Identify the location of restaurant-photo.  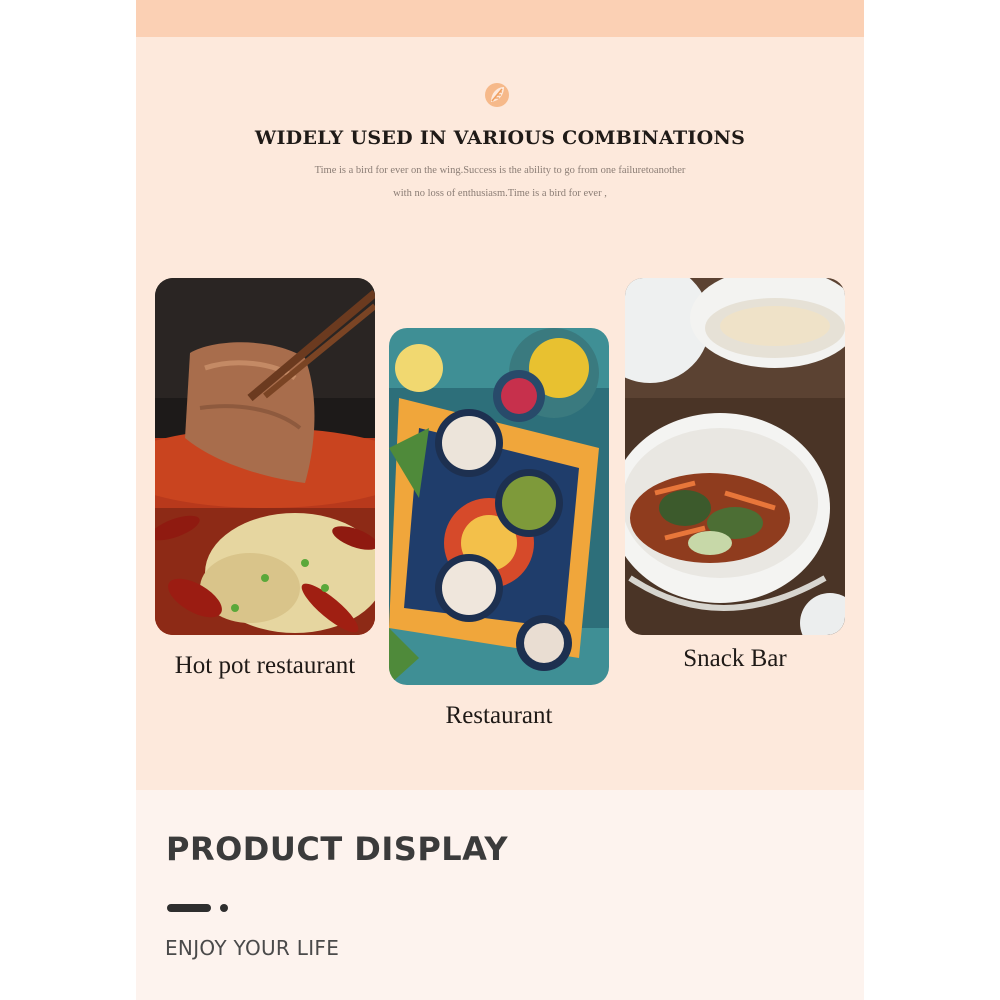
(499, 506).